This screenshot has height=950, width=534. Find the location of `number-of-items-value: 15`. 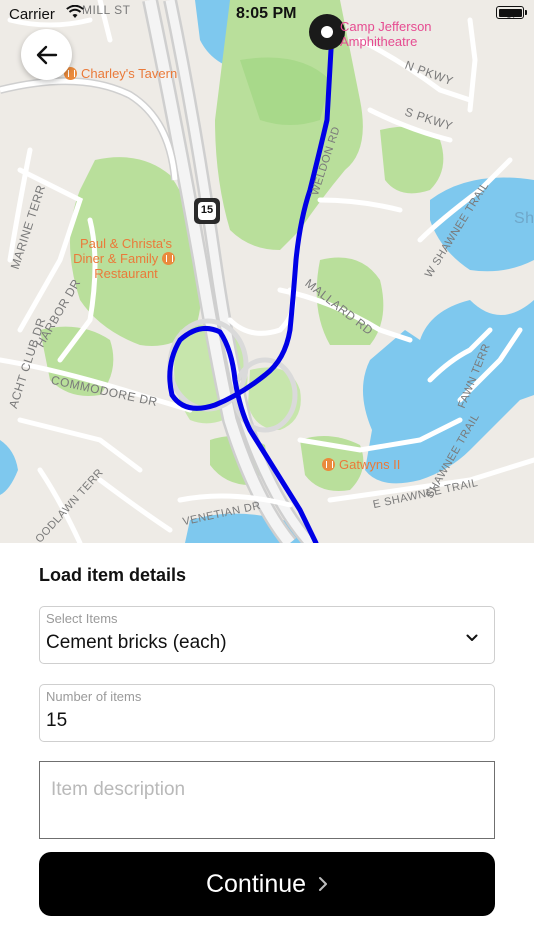

number-of-items-value: 15 is located at coordinates (57, 720).